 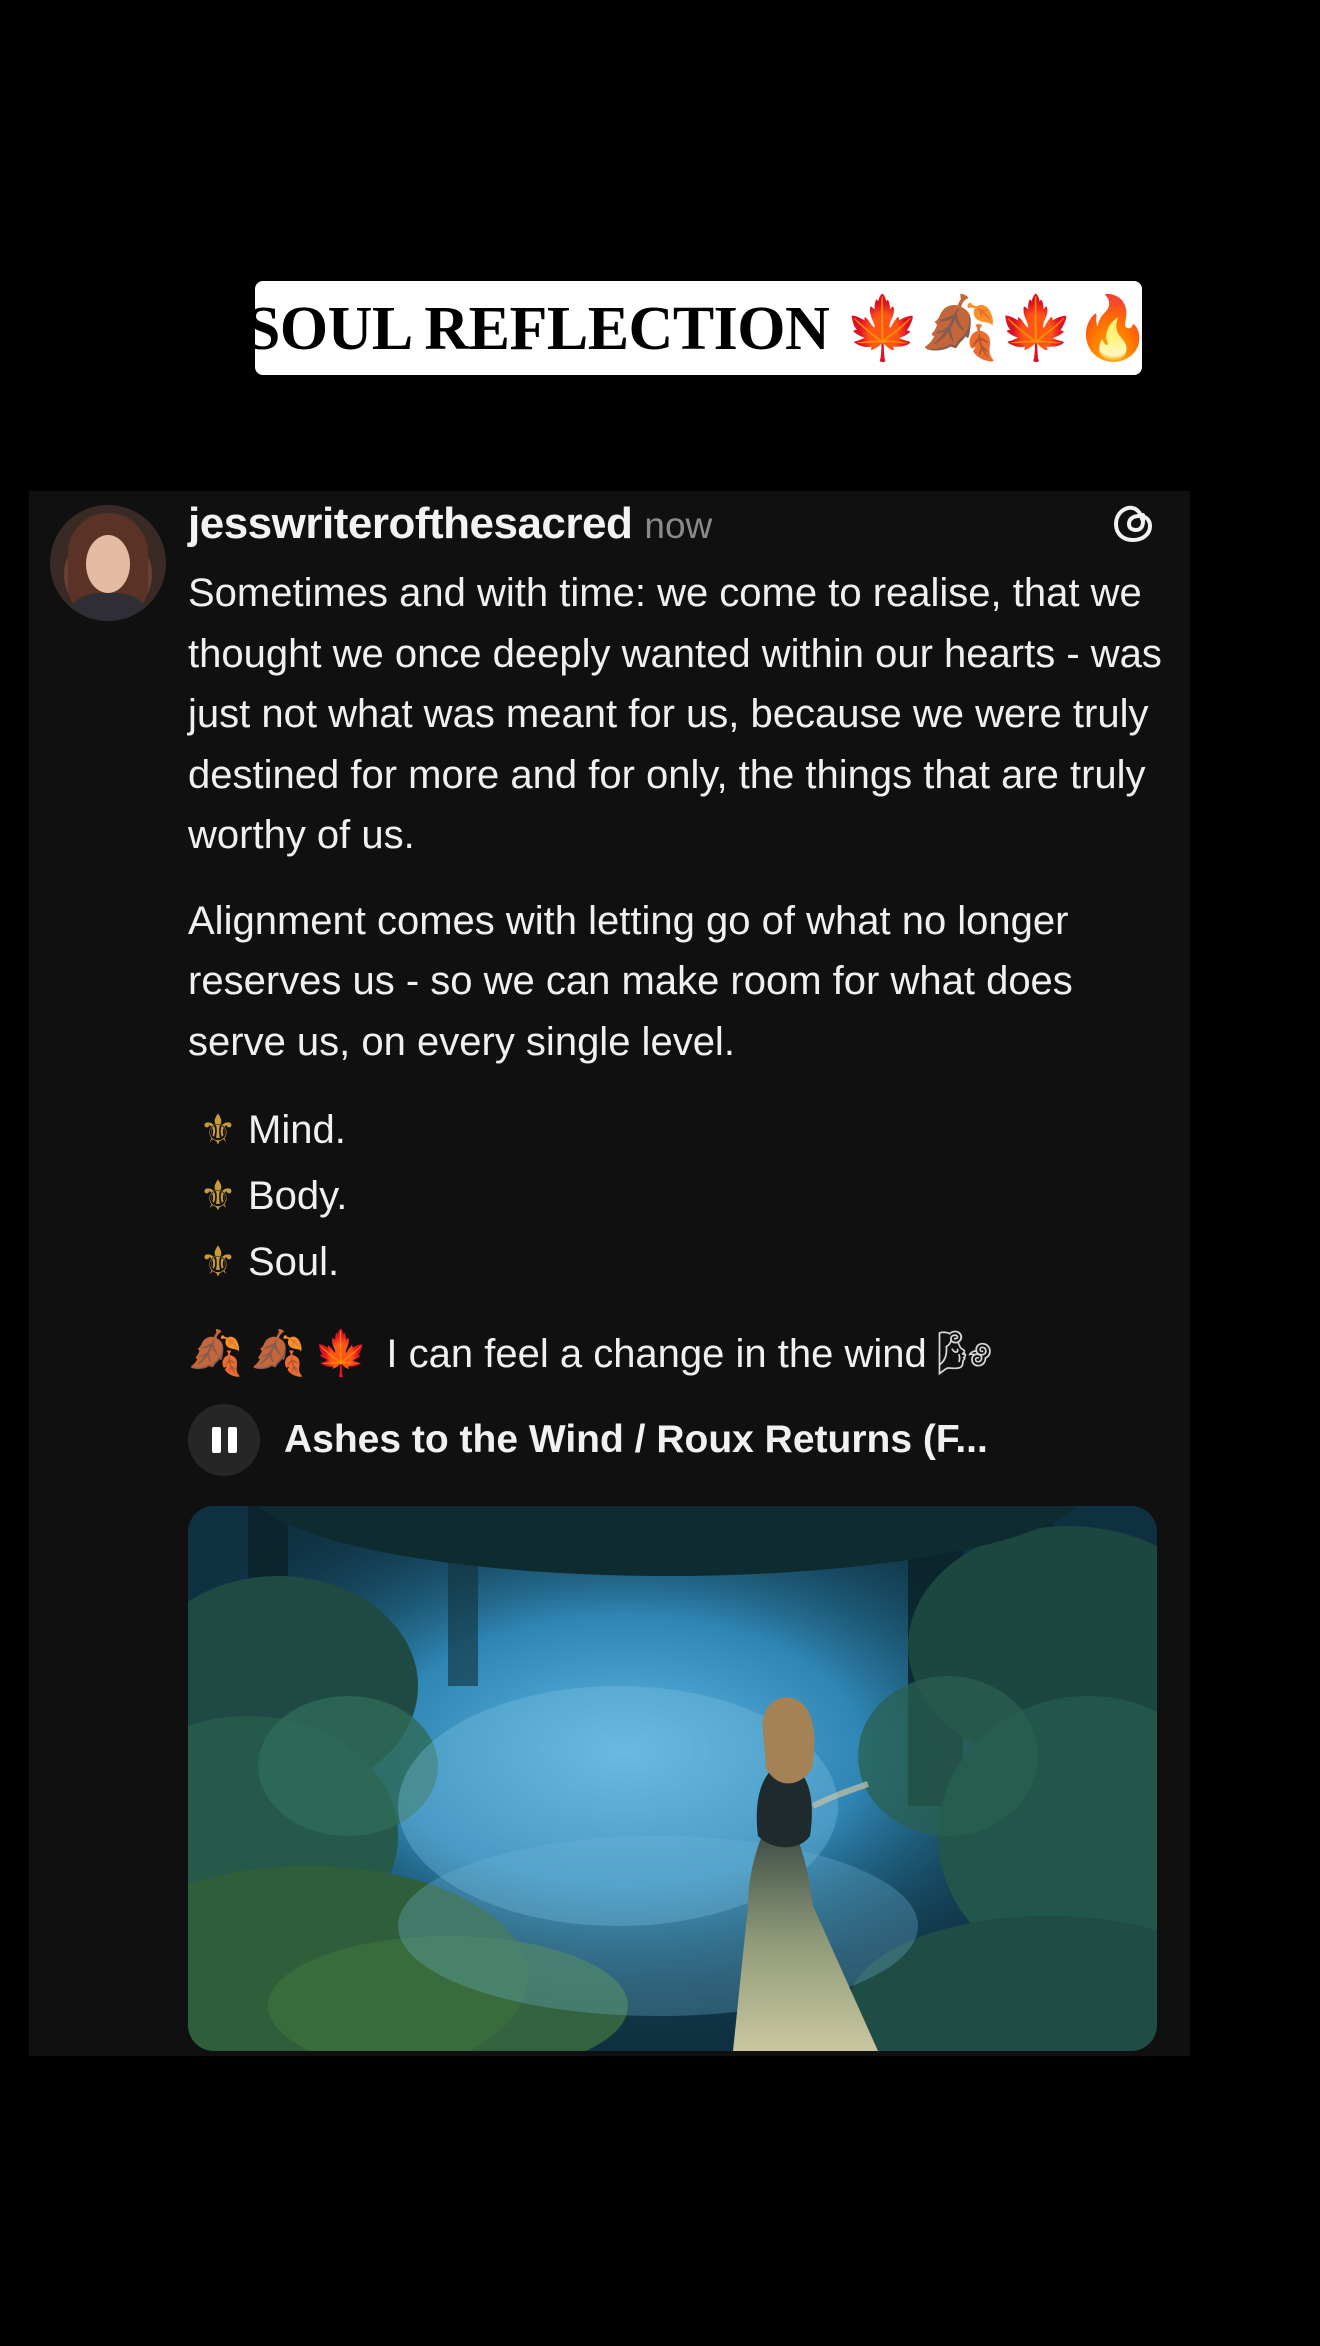 What do you see at coordinates (410, 524) in the screenshot?
I see `username: jesswriterofthesacred` at bounding box center [410, 524].